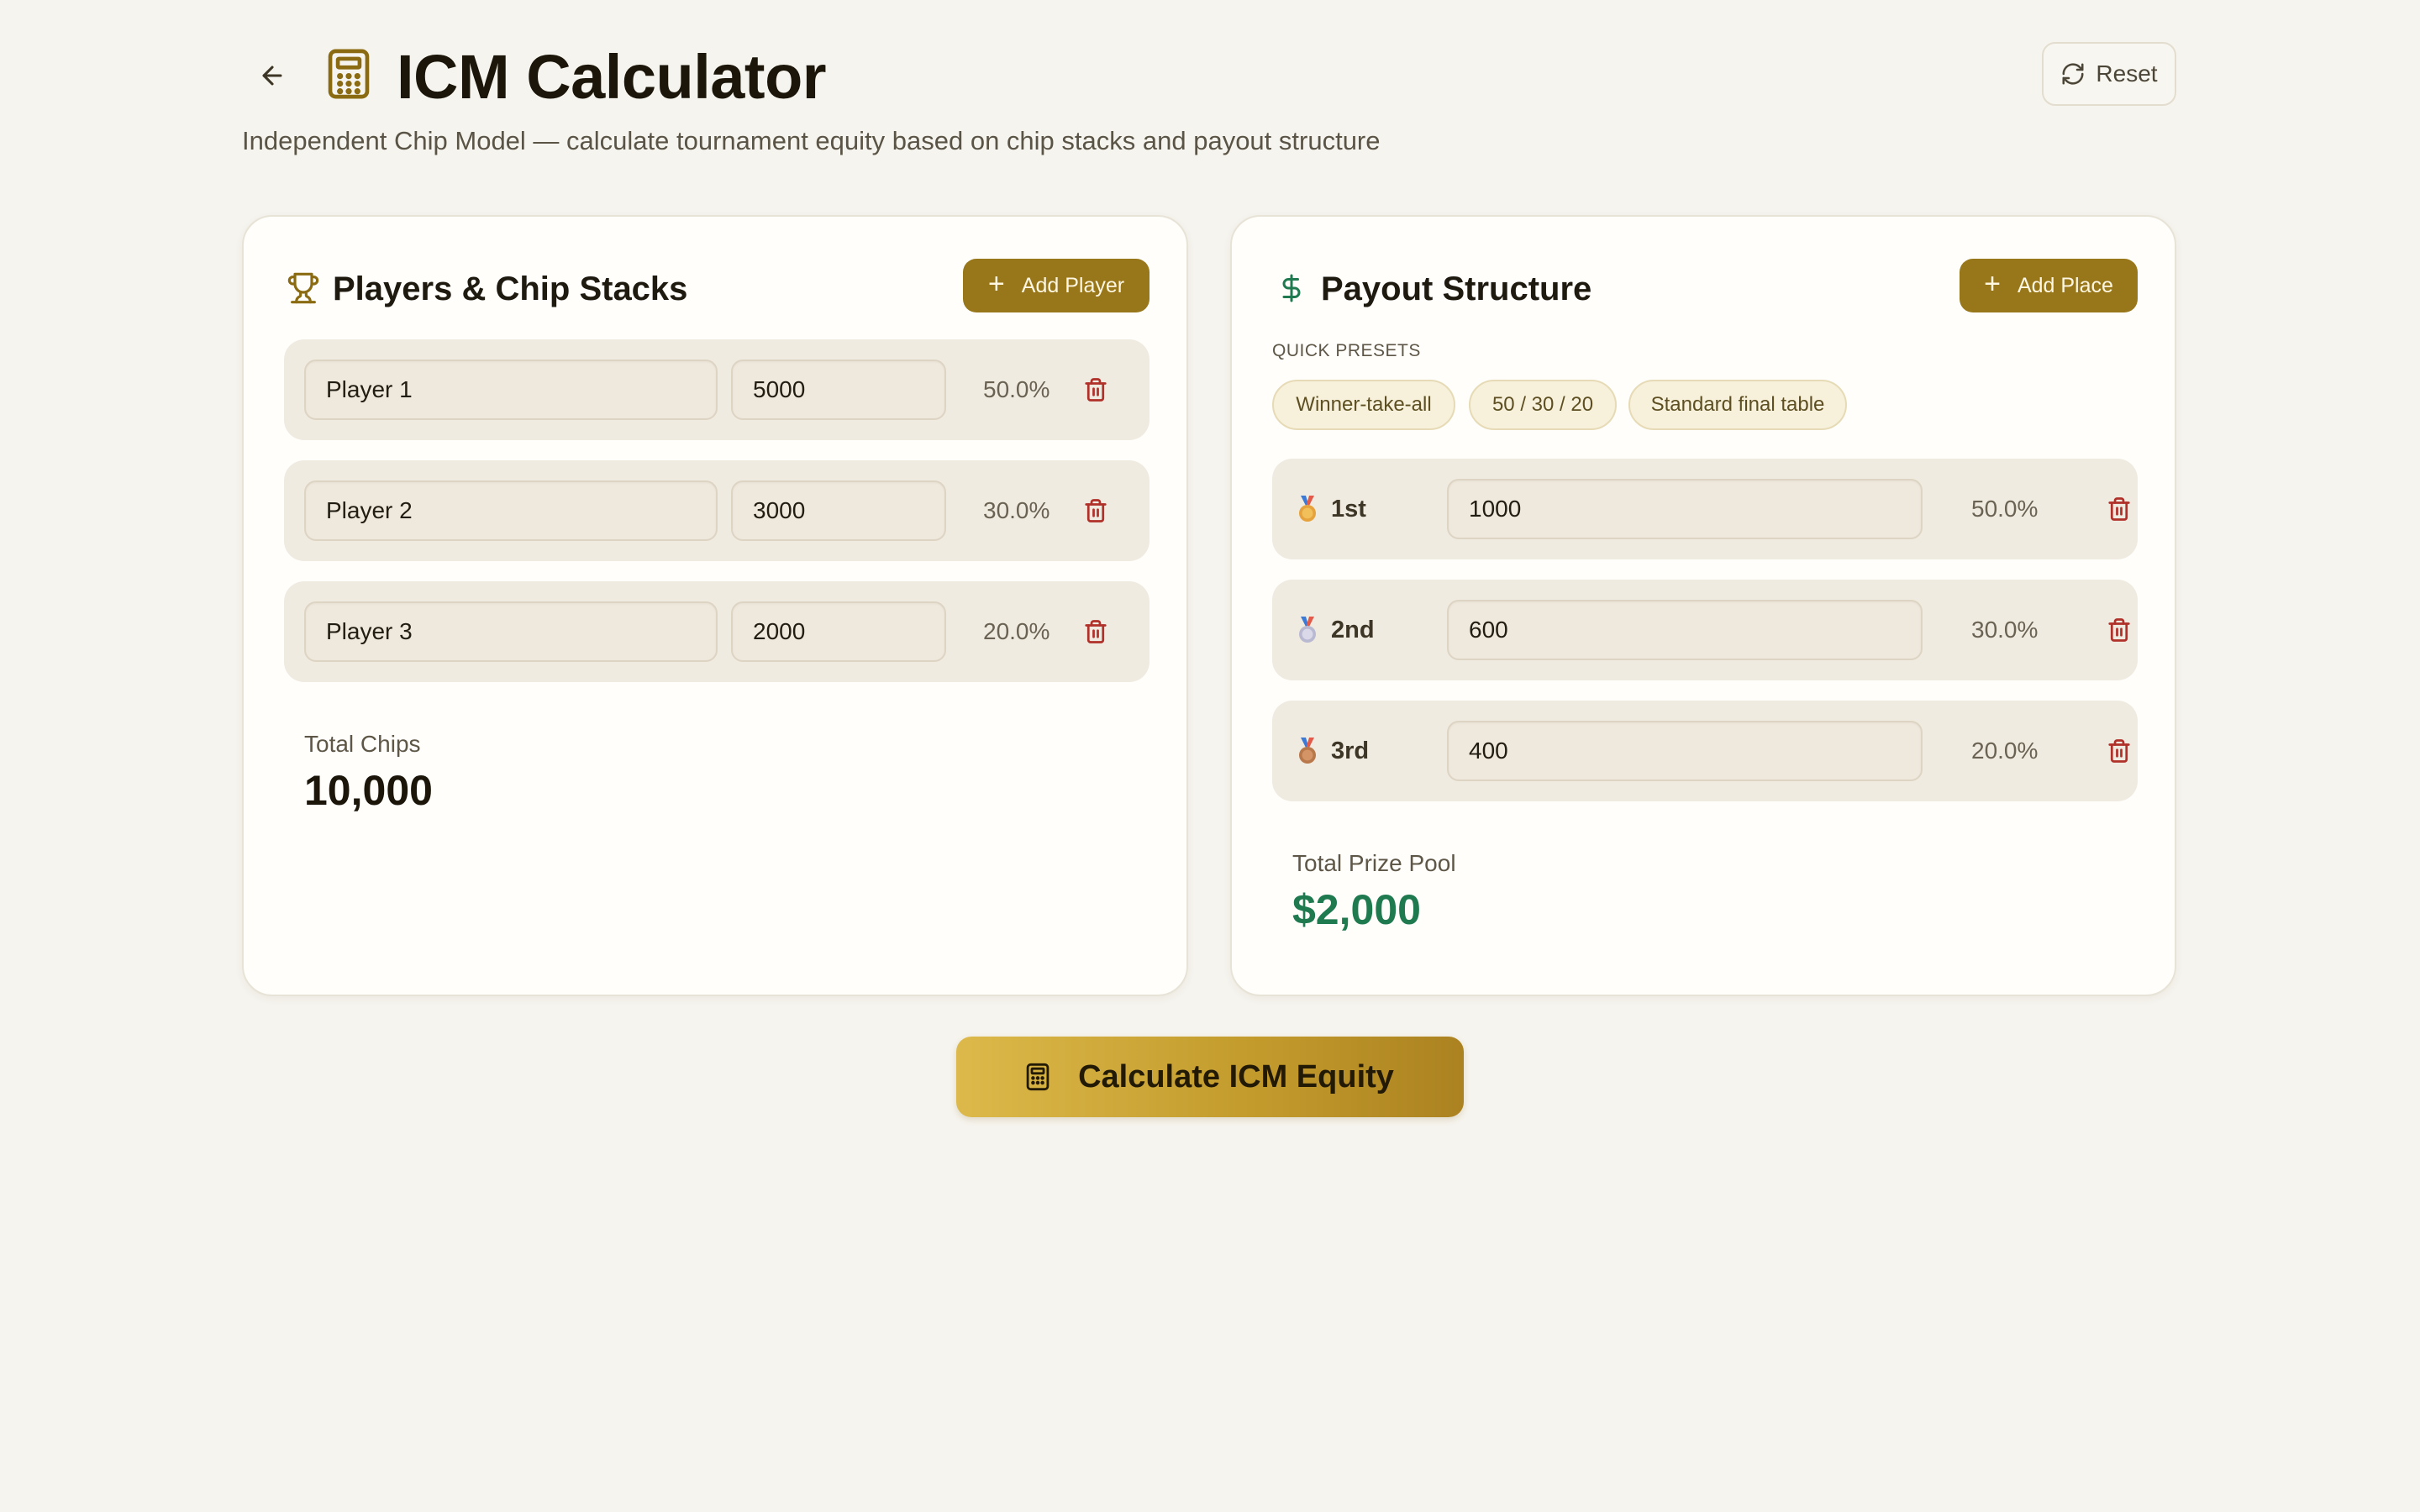  I want to click on player-chips-input: 3000, so click(839, 510).